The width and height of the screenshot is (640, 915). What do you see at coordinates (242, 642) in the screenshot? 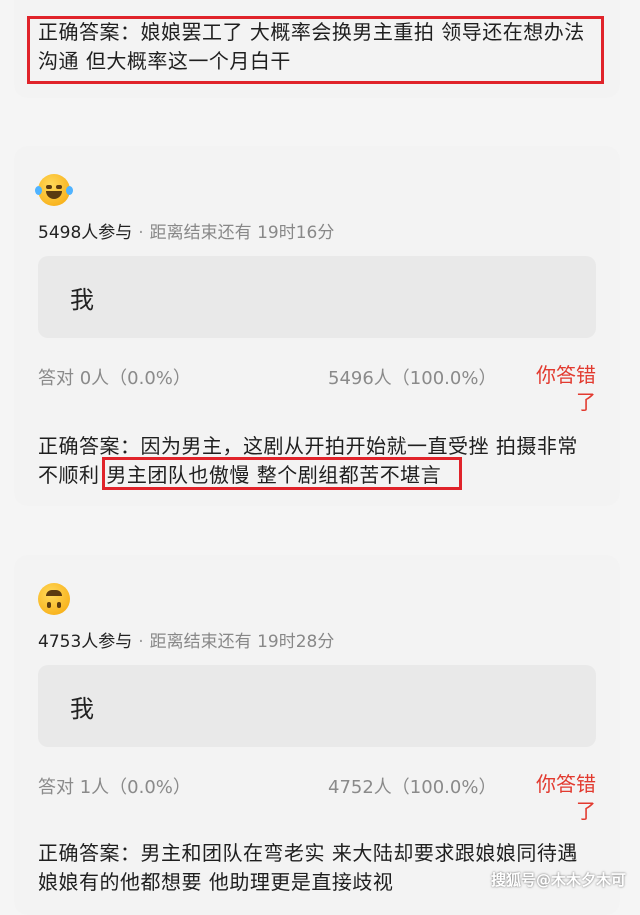
I see `countdown: 距离结束还有 19时28分` at bounding box center [242, 642].